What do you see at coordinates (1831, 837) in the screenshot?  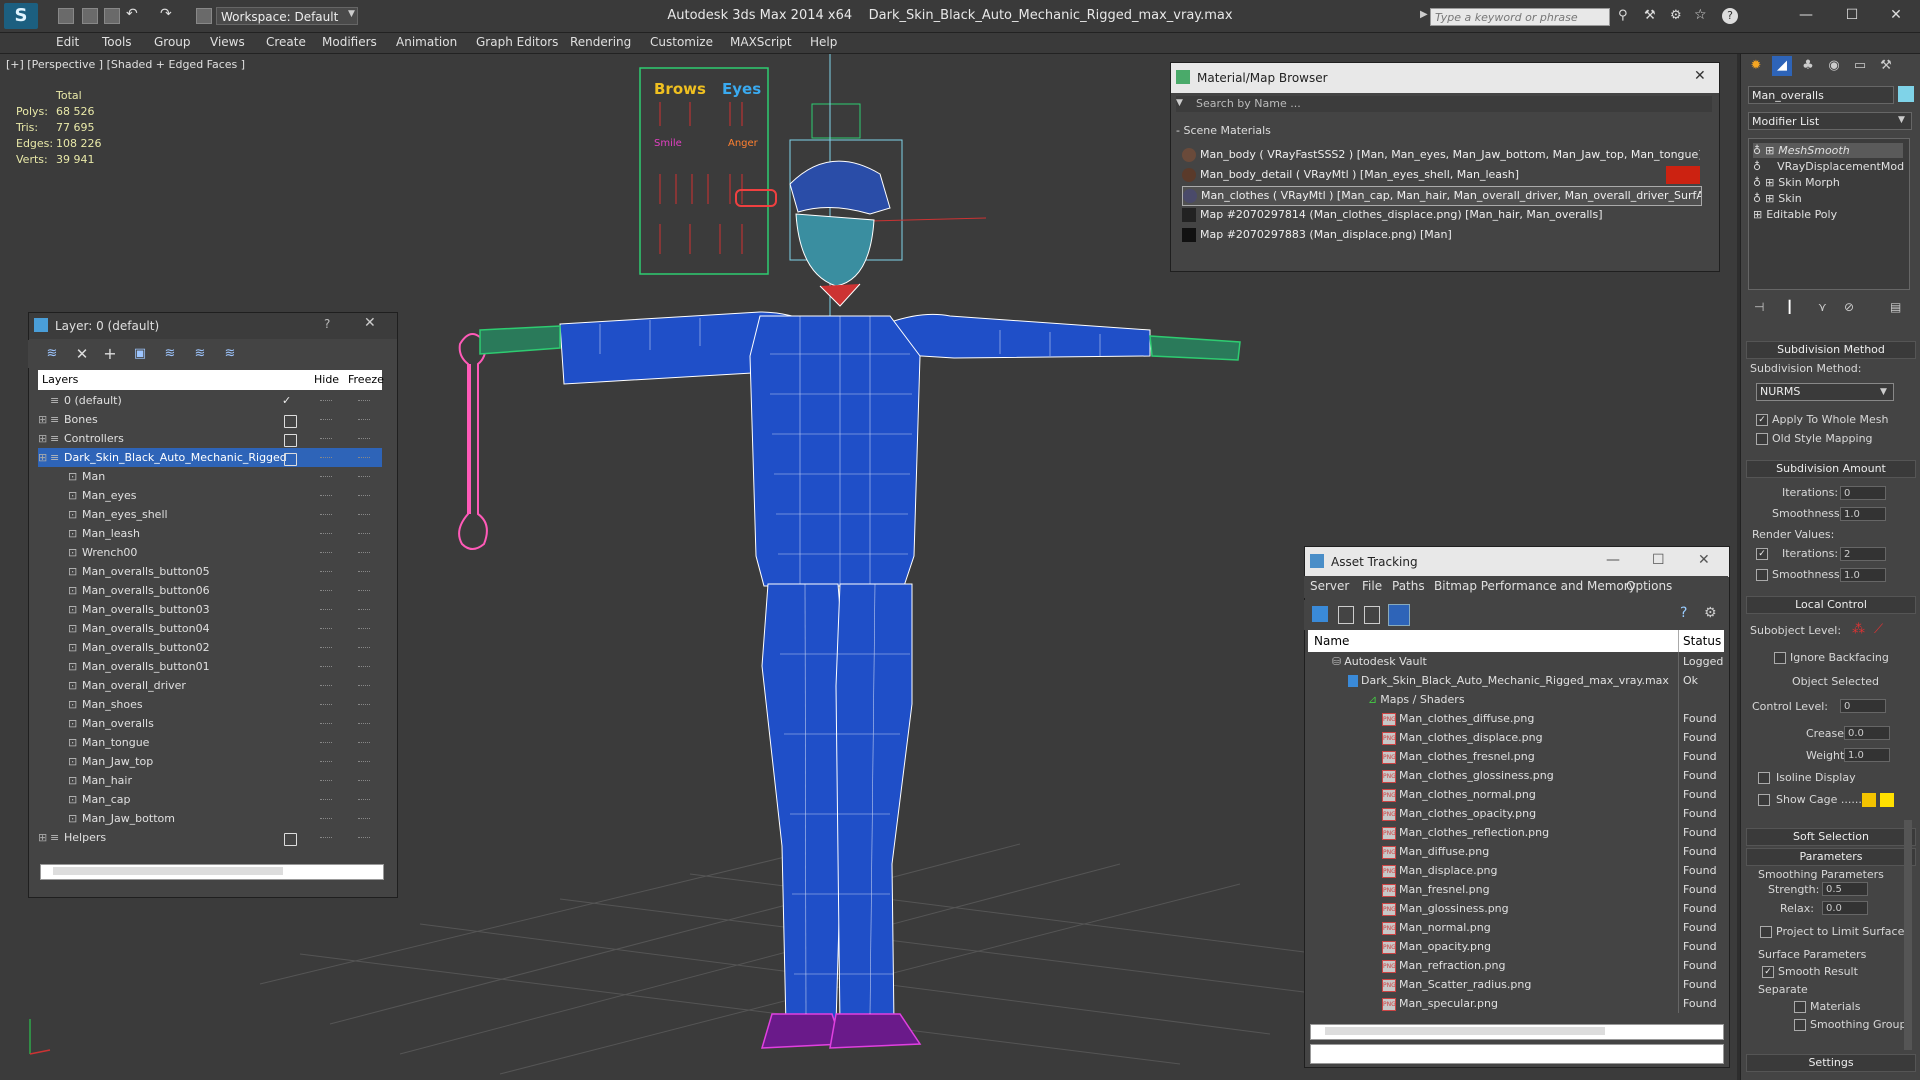 I see `soft-selection-rollout: Soft Selection` at bounding box center [1831, 837].